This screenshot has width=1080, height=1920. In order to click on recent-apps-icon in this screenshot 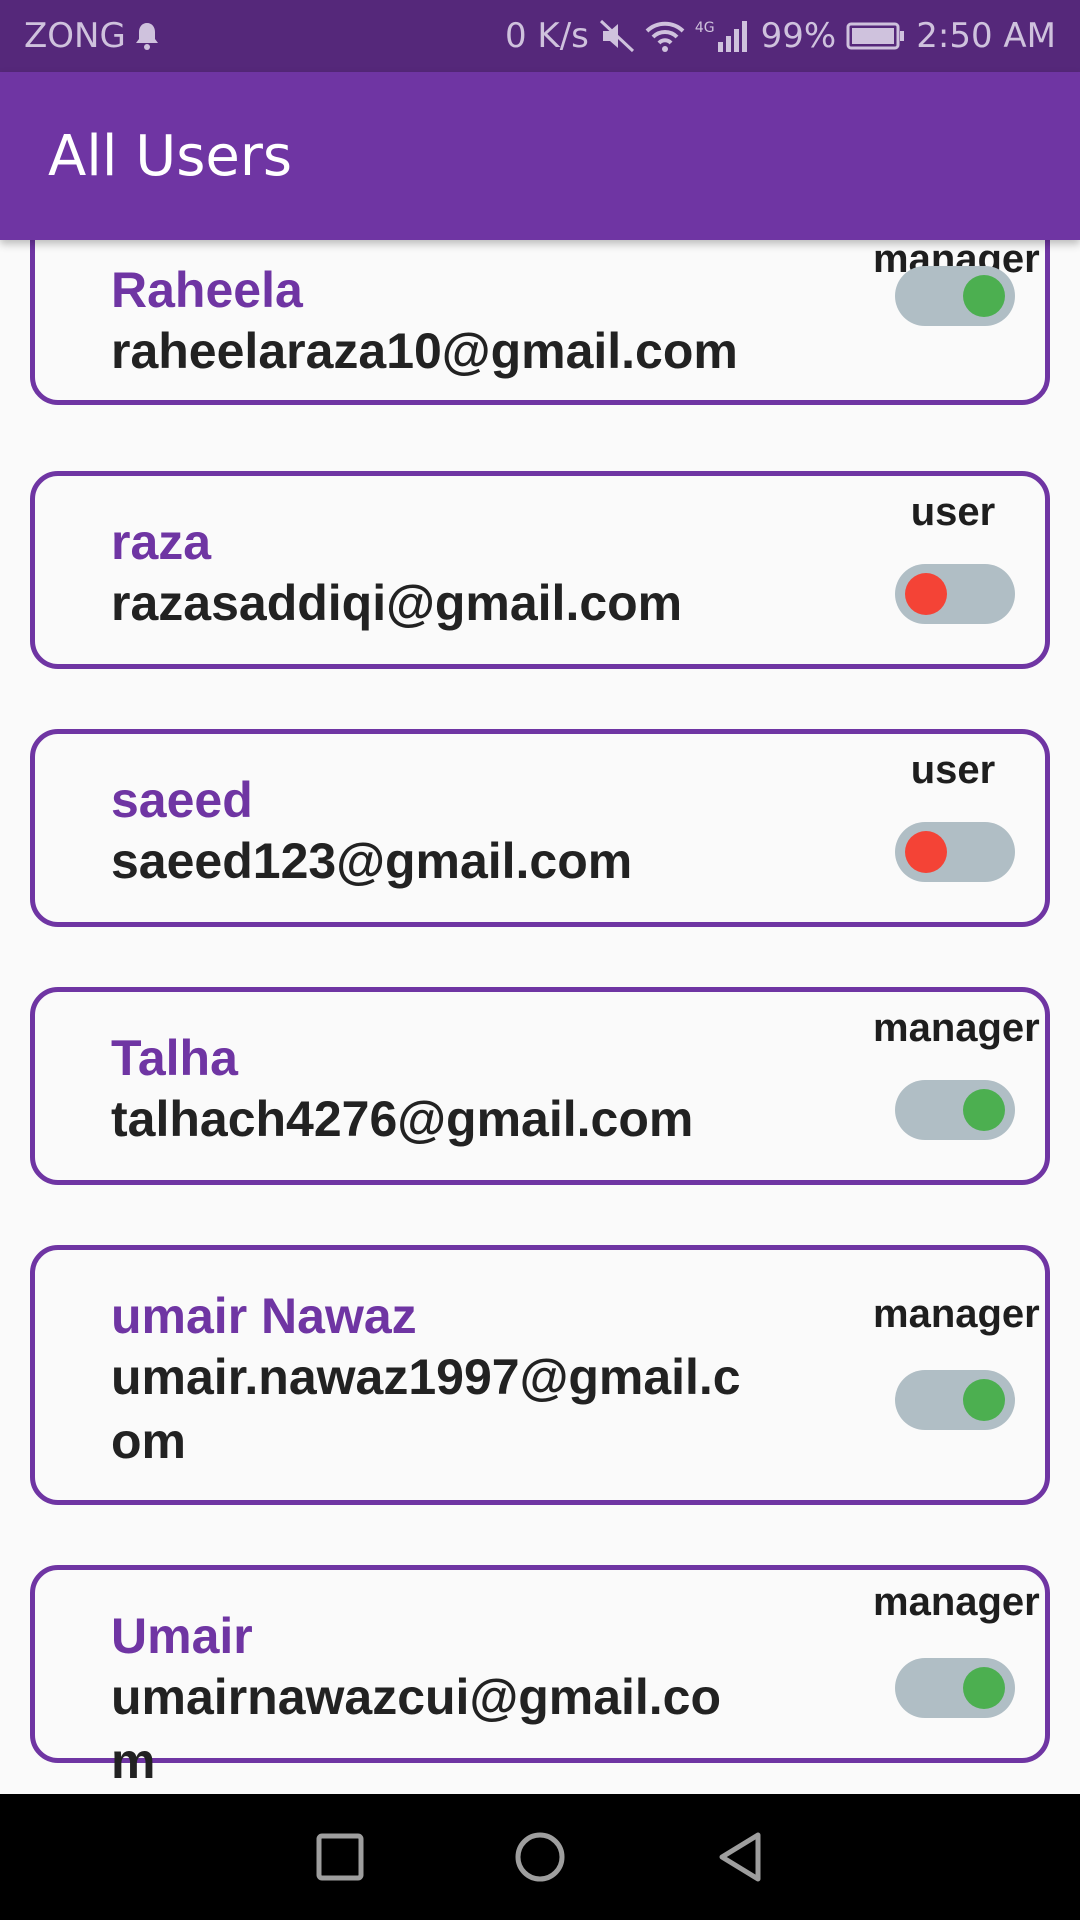, I will do `click(340, 1857)`.